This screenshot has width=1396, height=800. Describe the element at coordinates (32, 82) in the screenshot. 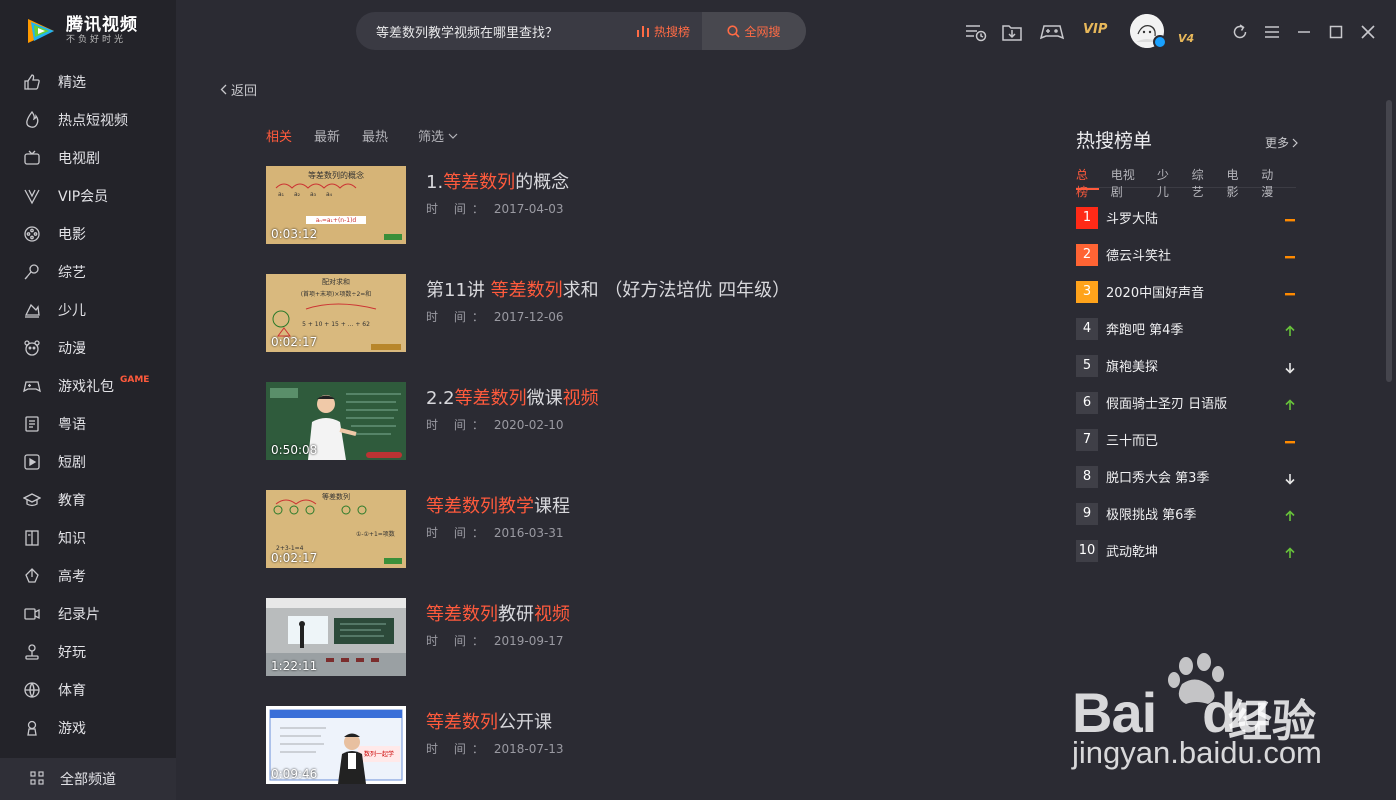

I see `thumbs-up-icon` at that location.